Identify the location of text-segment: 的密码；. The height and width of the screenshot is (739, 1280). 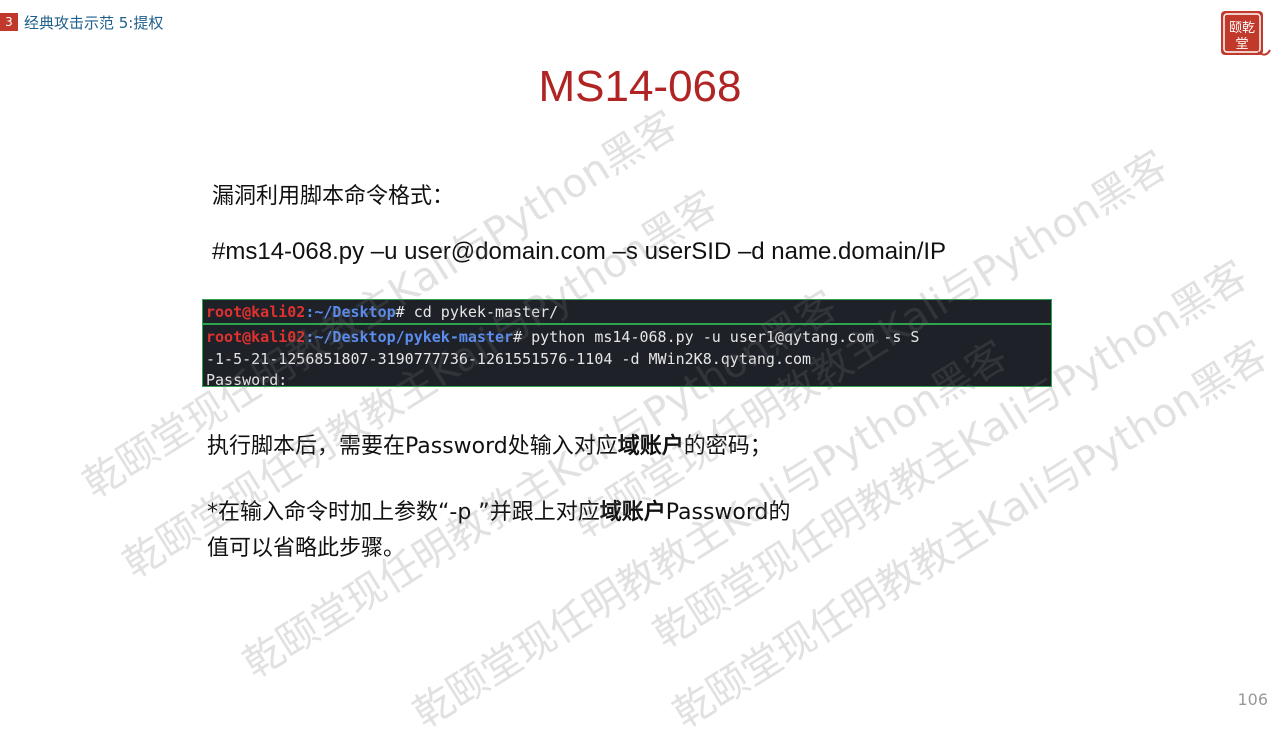
(727, 446).